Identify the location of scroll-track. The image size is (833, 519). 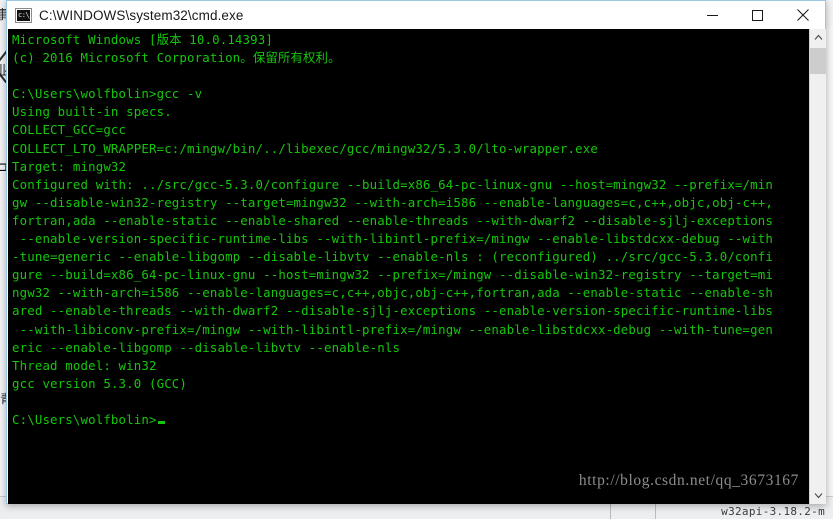
(818, 266).